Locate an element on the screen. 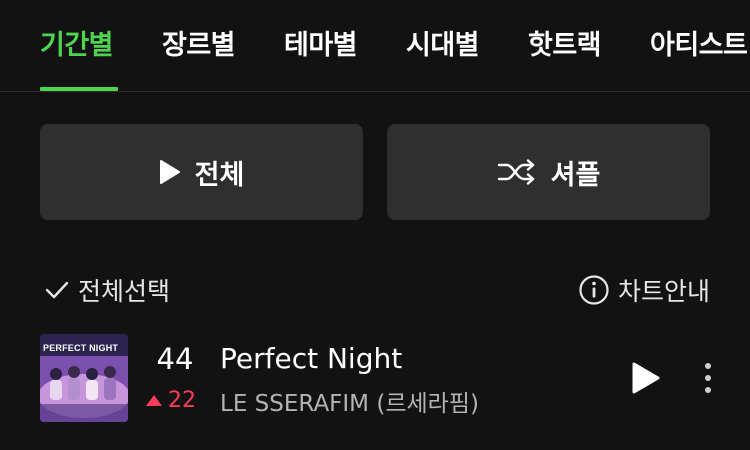 The width and height of the screenshot is (750, 450). song-title: Perfect Night is located at coordinates (311, 358).